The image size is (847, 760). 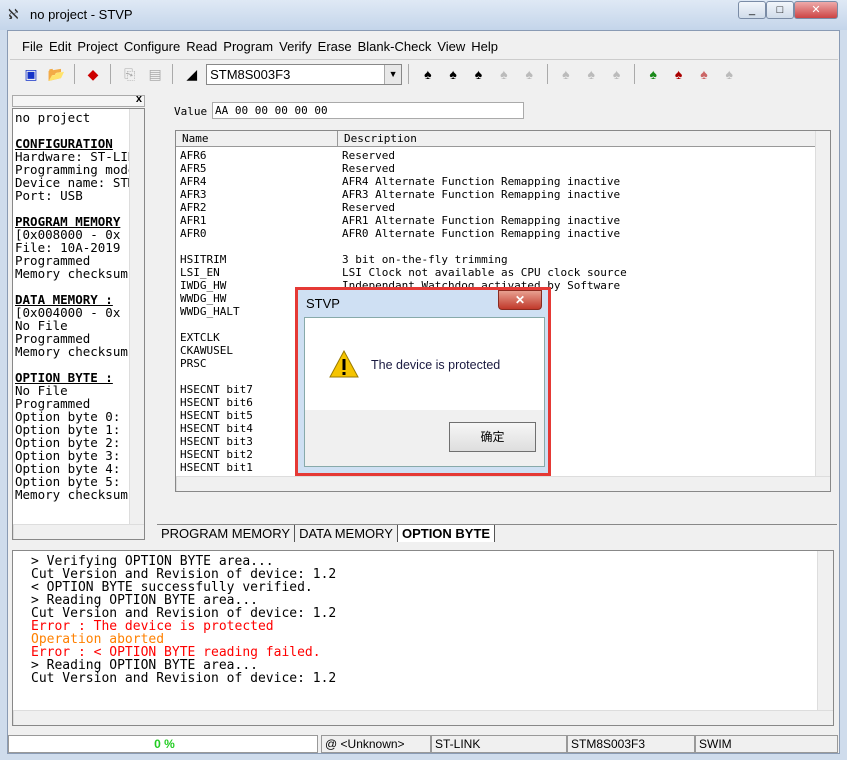 I want to click on message-dialog: STVP ✕ The device is protected 确定, so click(x=423, y=381).